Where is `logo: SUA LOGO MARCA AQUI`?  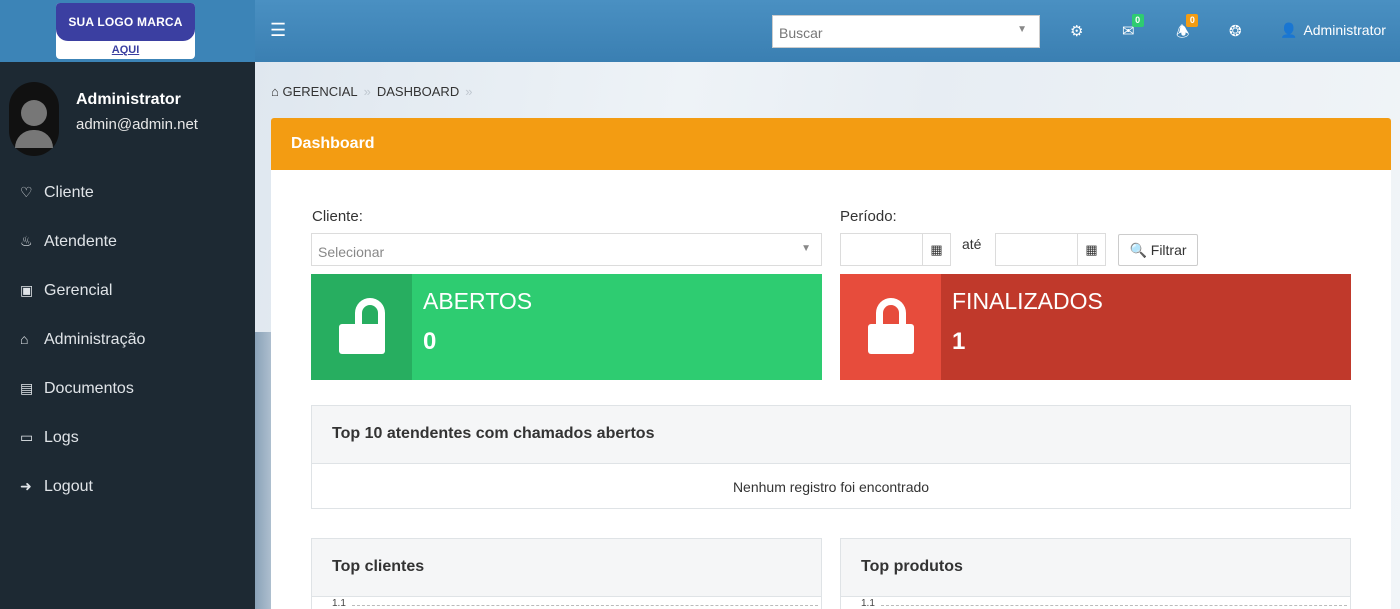
logo: SUA LOGO MARCA AQUI is located at coordinates (125, 31).